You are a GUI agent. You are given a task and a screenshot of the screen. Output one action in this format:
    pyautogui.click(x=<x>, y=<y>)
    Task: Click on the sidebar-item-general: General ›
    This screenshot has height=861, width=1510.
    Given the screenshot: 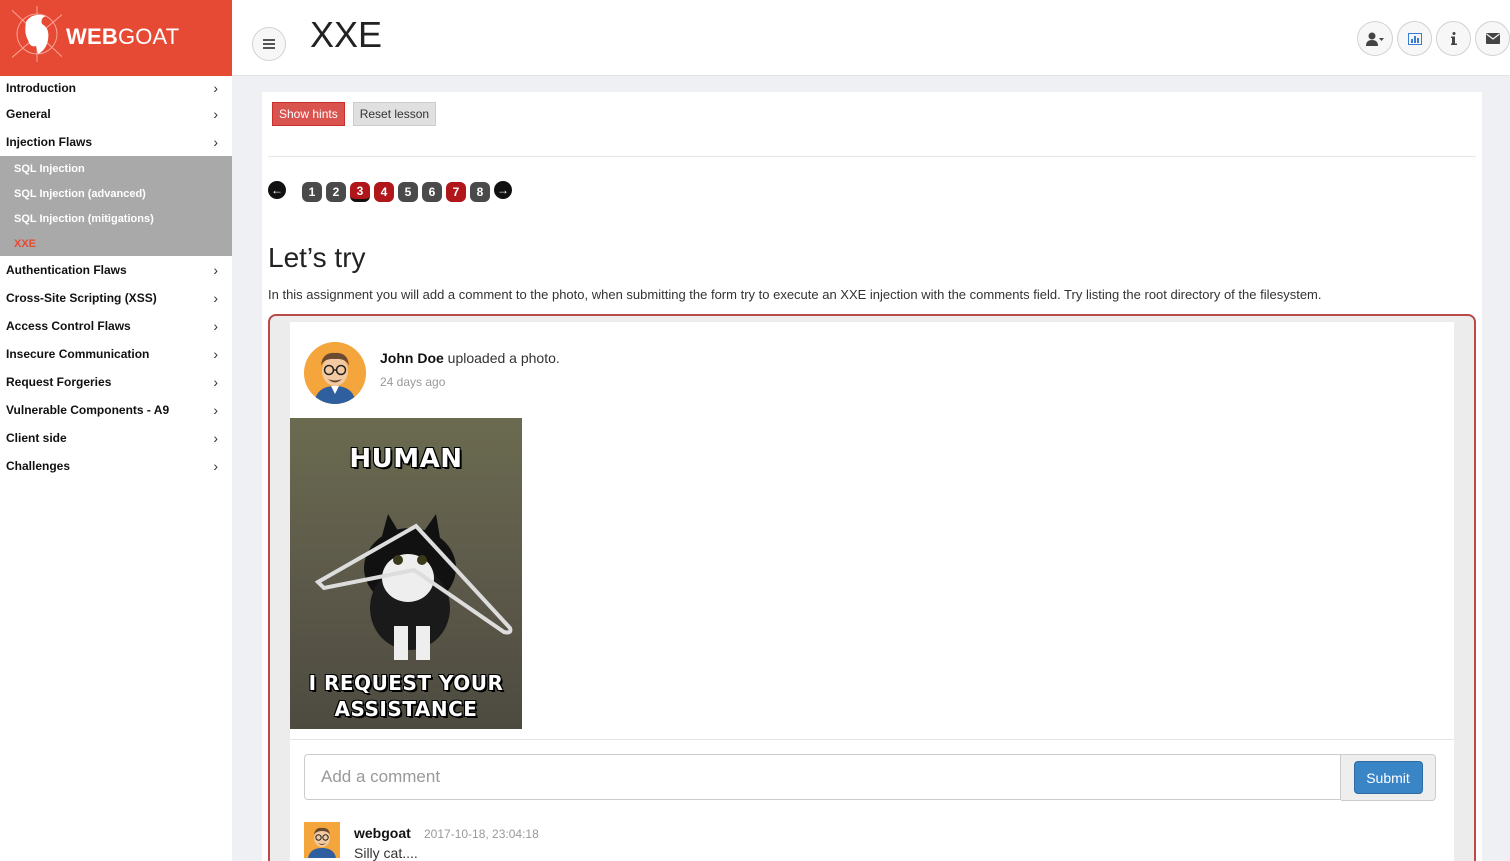 What is the action you would take?
    pyautogui.click(x=116, y=114)
    